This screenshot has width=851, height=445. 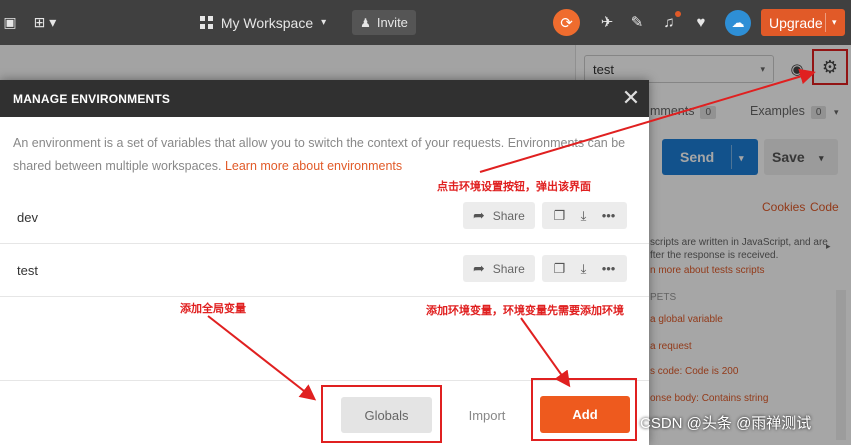 I want to click on globals-annotation: 添加全局变量, so click(x=213, y=309).